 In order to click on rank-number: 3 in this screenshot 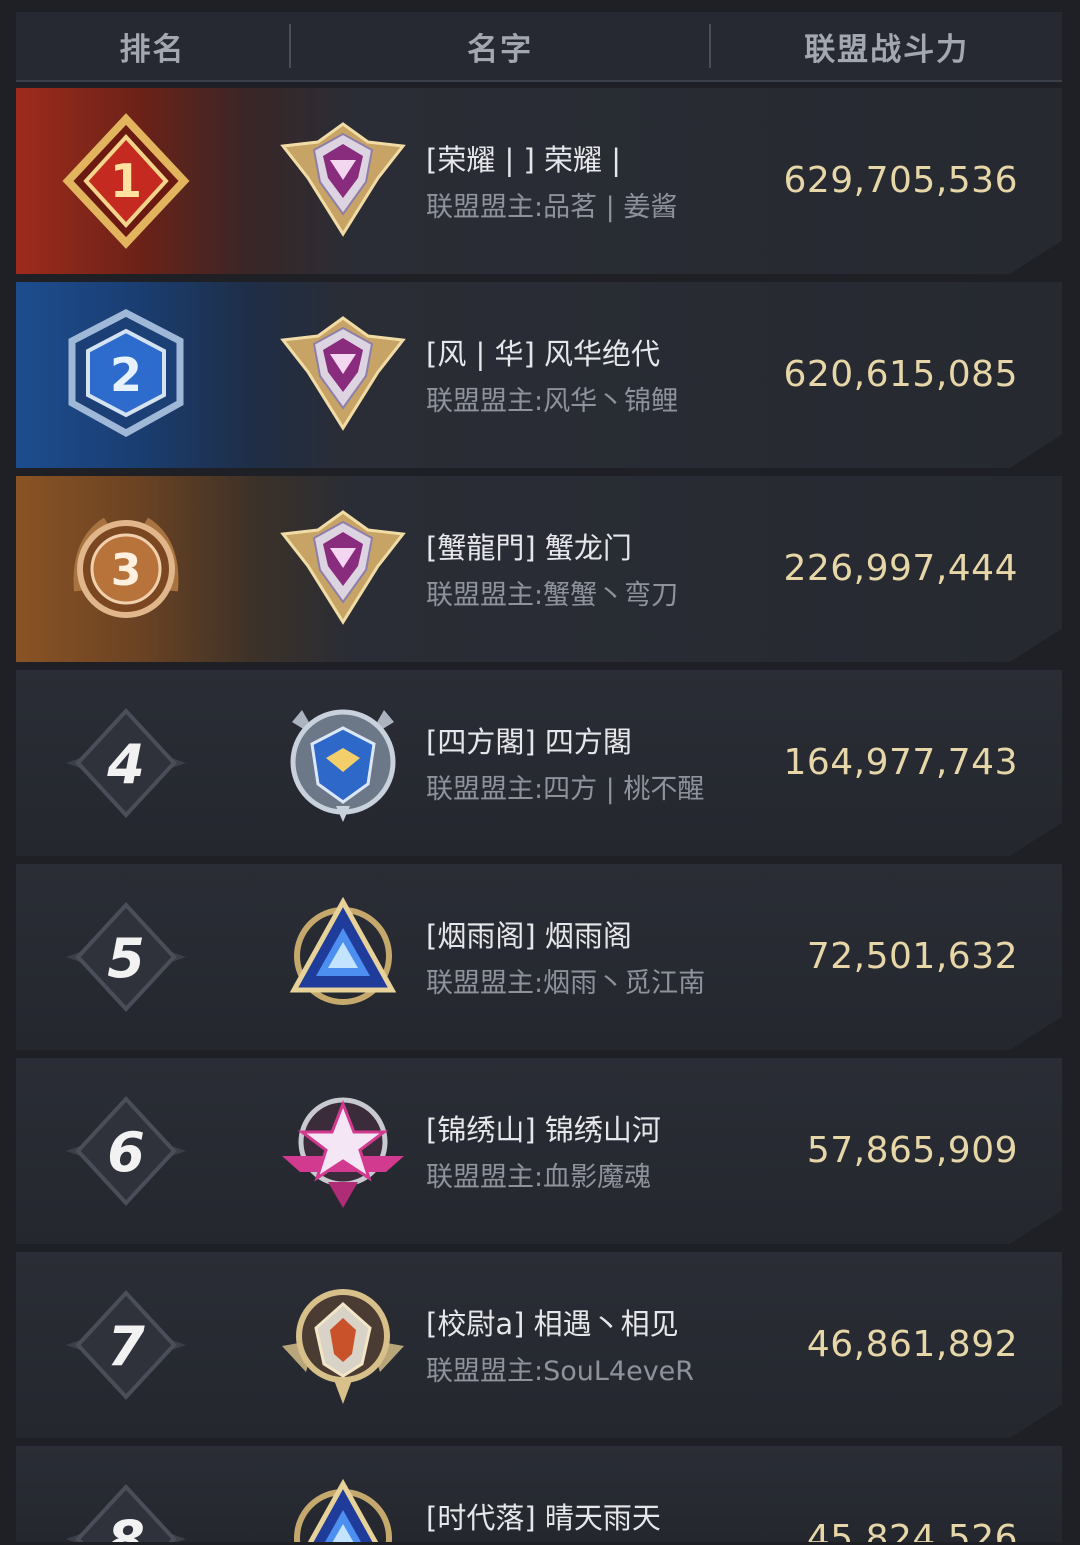, I will do `click(126, 570)`.